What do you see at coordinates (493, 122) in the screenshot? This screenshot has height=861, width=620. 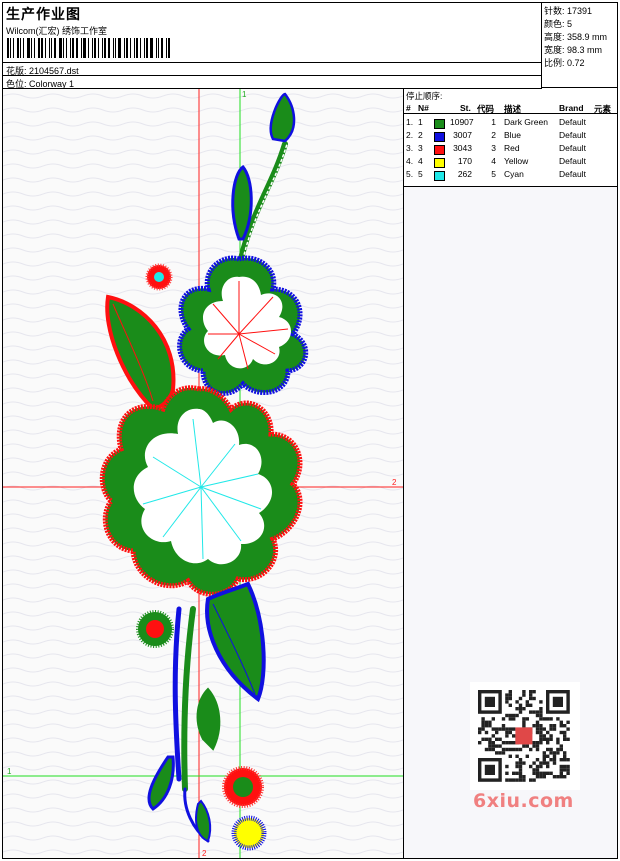 I see `color-code: 1` at bounding box center [493, 122].